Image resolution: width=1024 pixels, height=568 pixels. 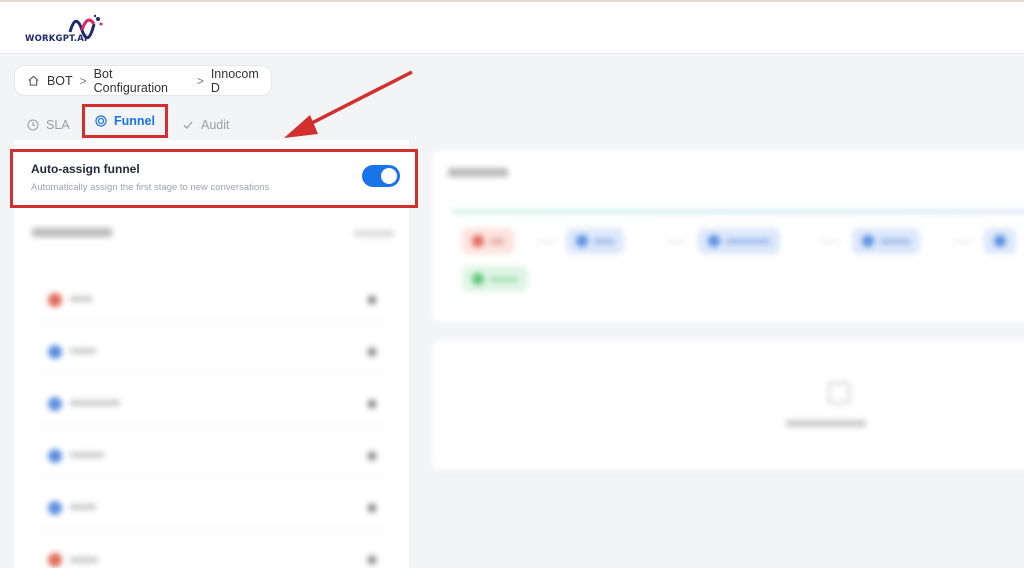 I want to click on empty-state-text, so click(x=826, y=423).